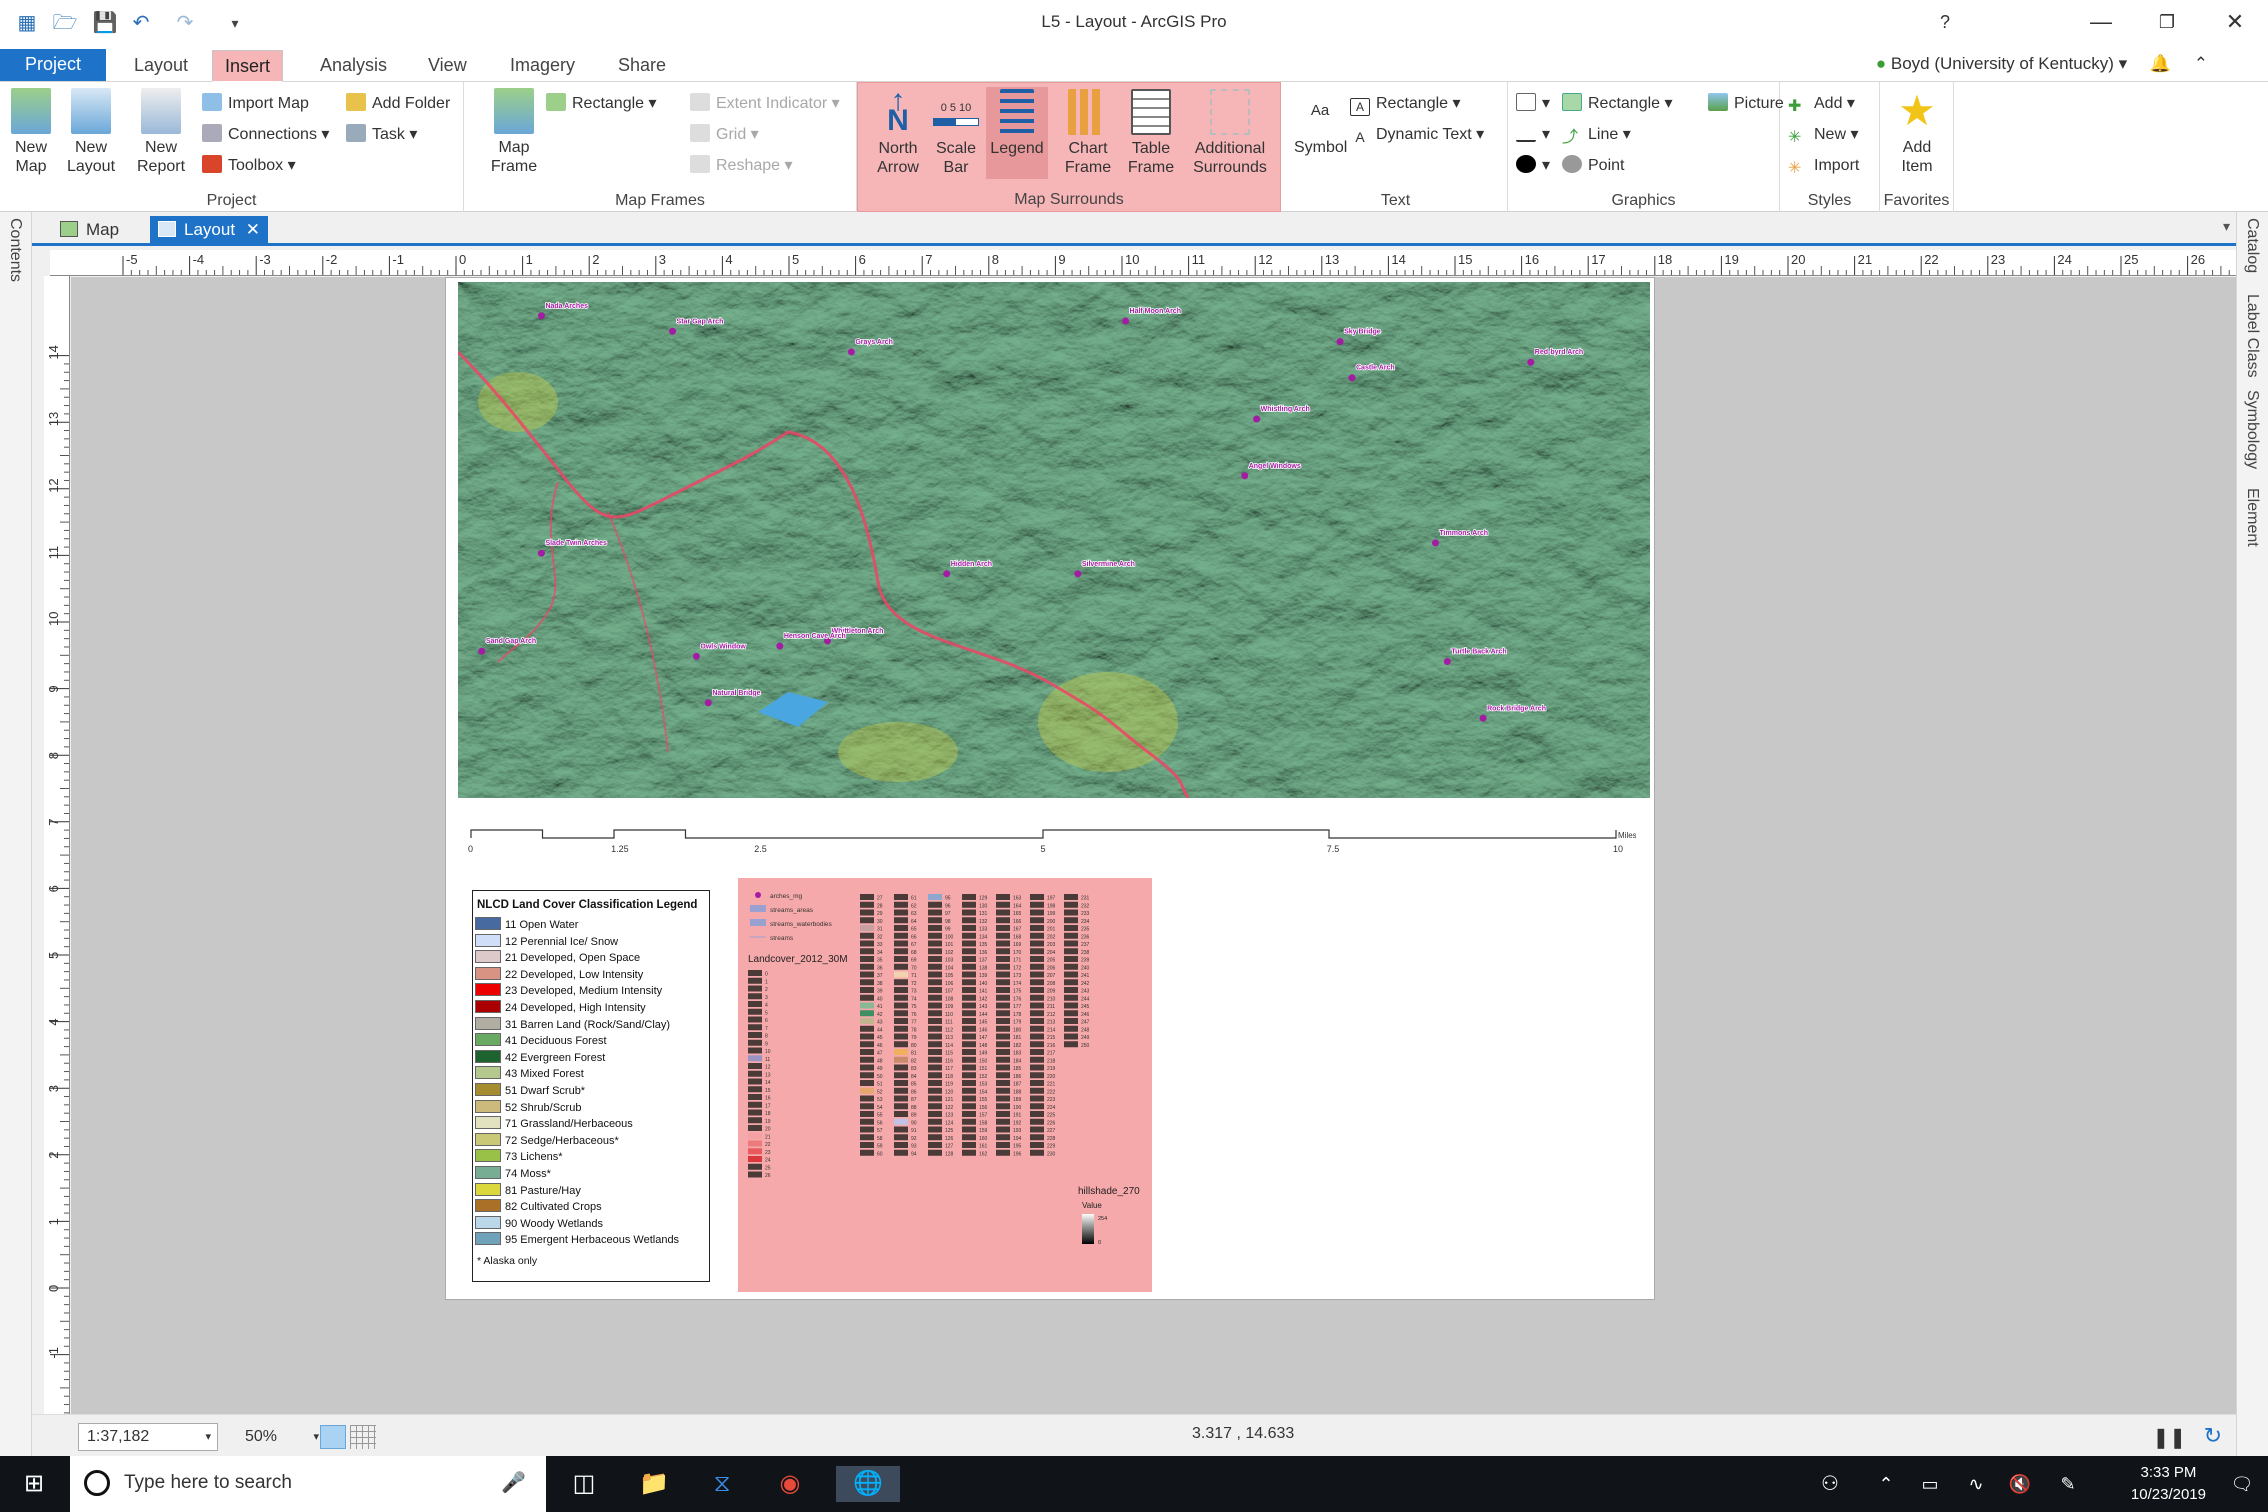 This screenshot has width=2268, height=1512. I want to click on battery-icon: ▭, so click(1930, 1484).